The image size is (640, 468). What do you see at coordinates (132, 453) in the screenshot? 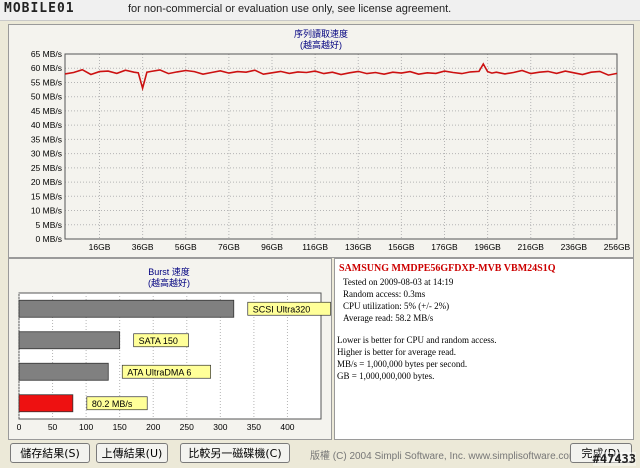
I see `upload-results-button: 上傳結果(U)` at bounding box center [132, 453].